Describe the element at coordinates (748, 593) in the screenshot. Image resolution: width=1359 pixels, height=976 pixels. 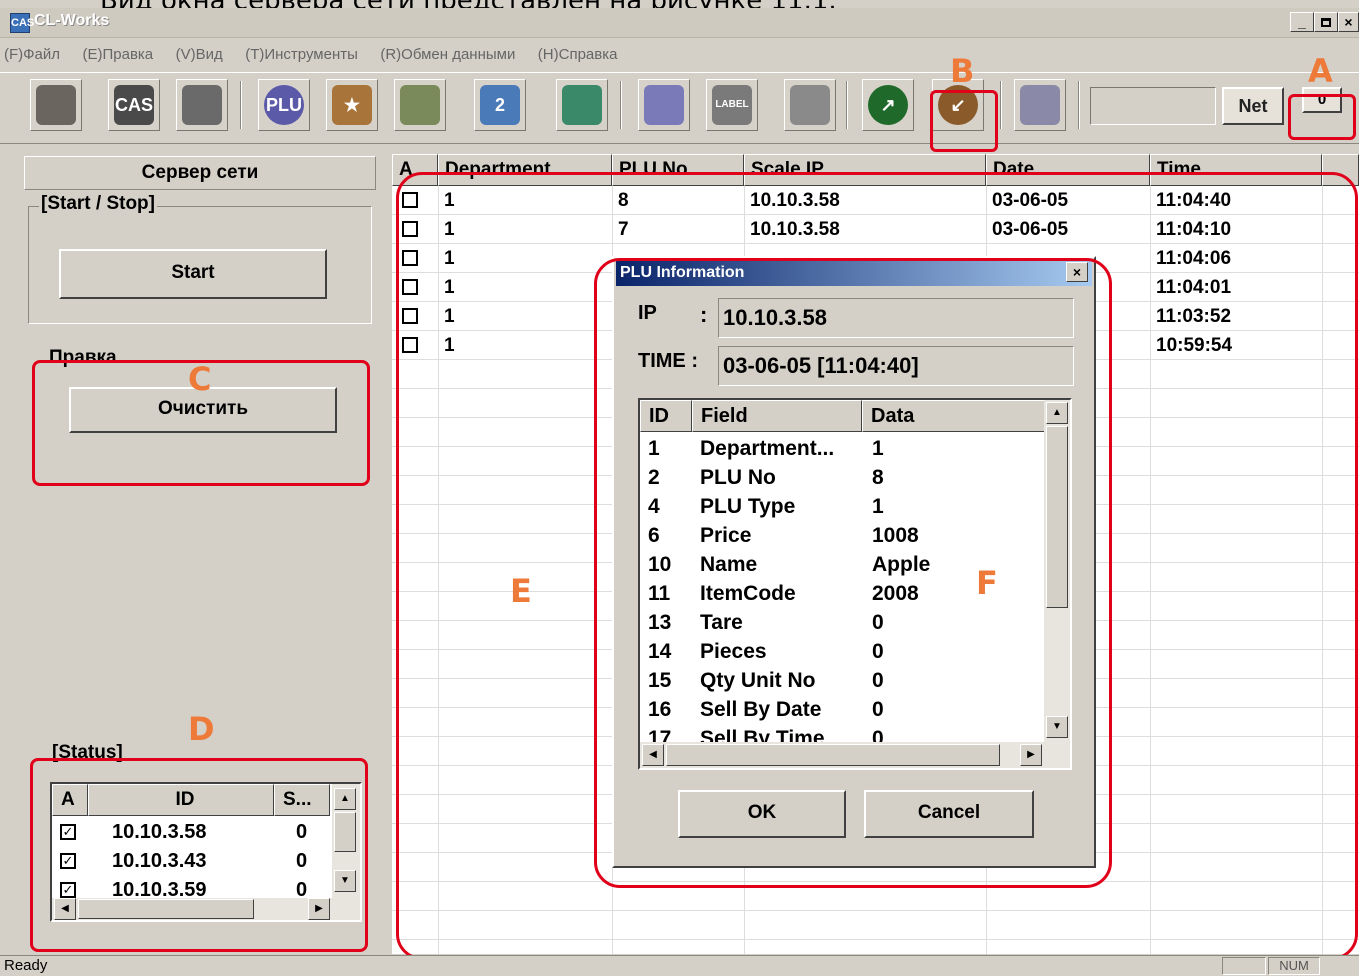
I see `list-cell-field: ItemCode` at that location.